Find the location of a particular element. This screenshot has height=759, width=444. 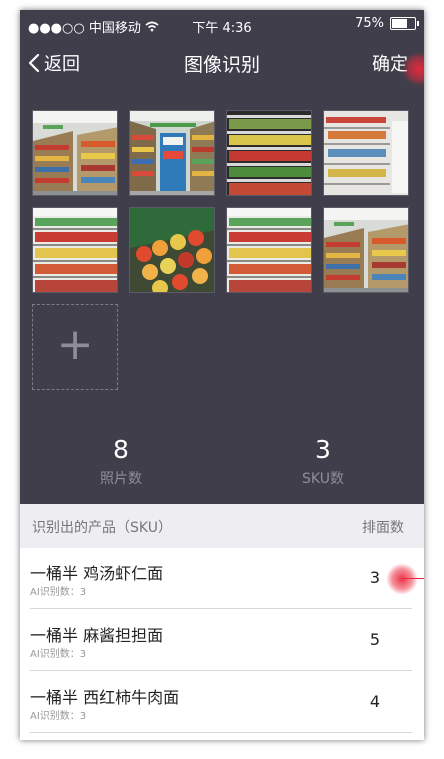

photo-count-value: 8 is located at coordinates (121, 449).